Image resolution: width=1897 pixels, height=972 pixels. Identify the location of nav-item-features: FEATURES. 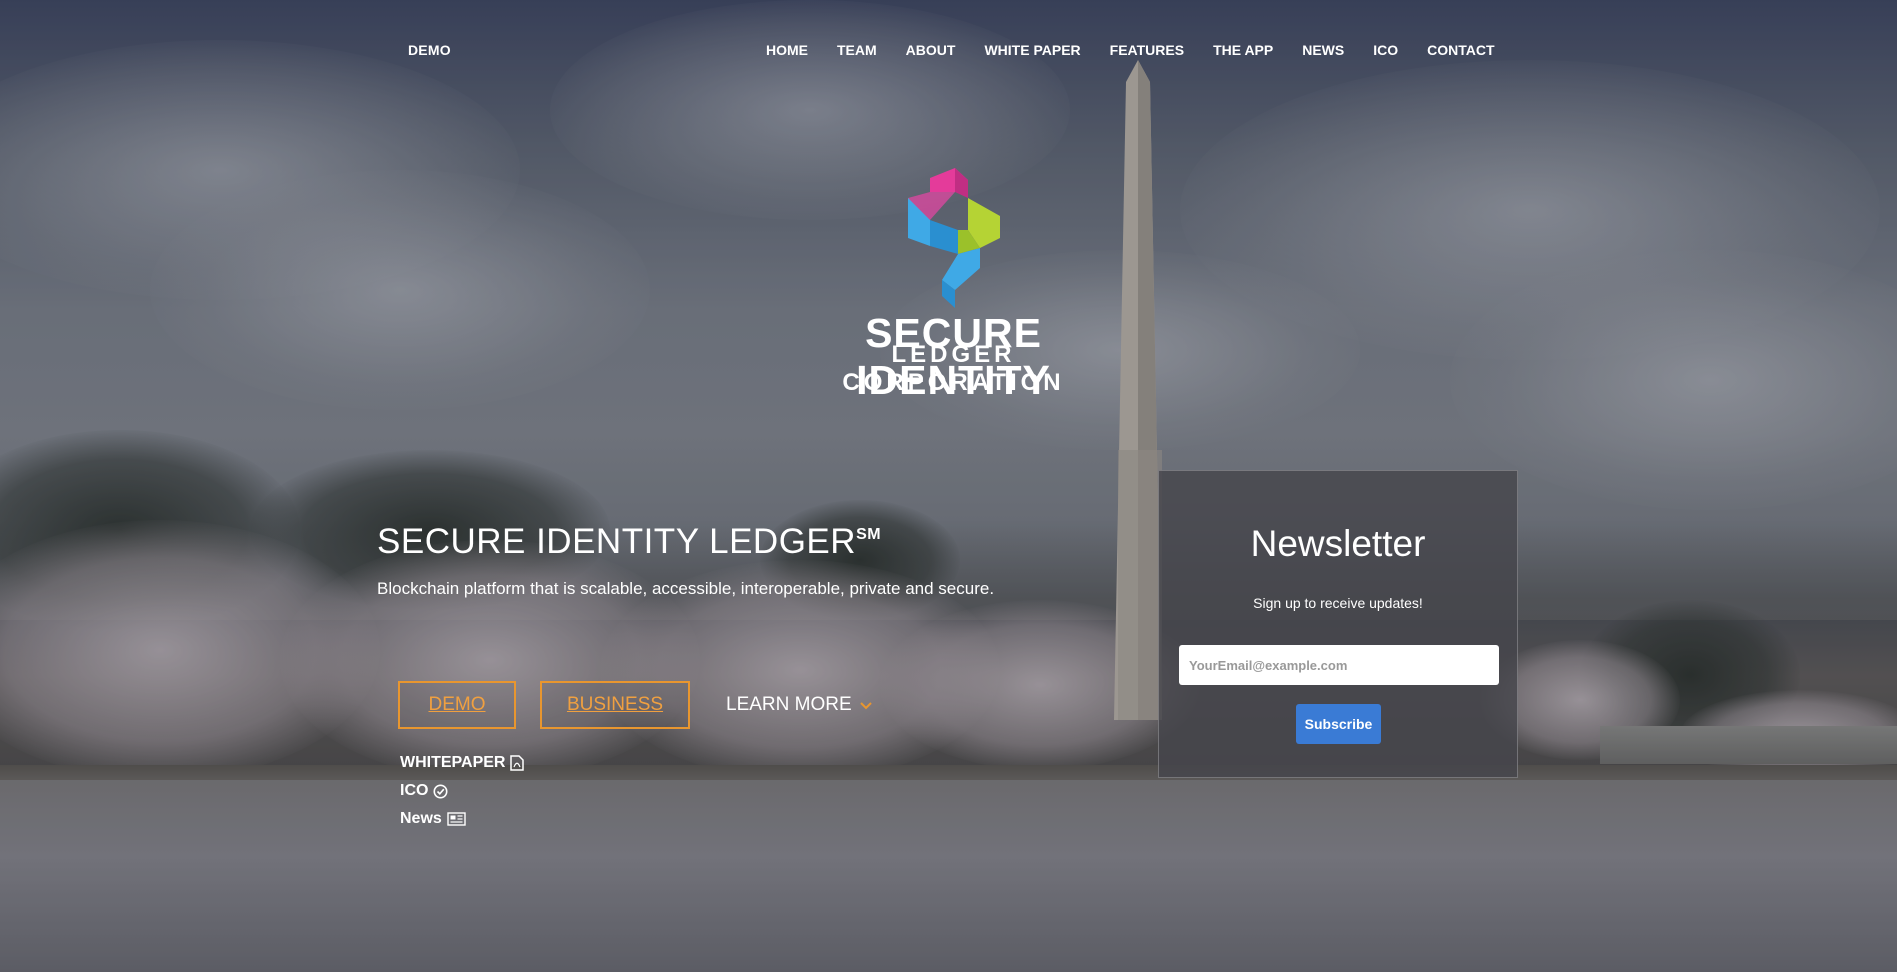
(1147, 50).